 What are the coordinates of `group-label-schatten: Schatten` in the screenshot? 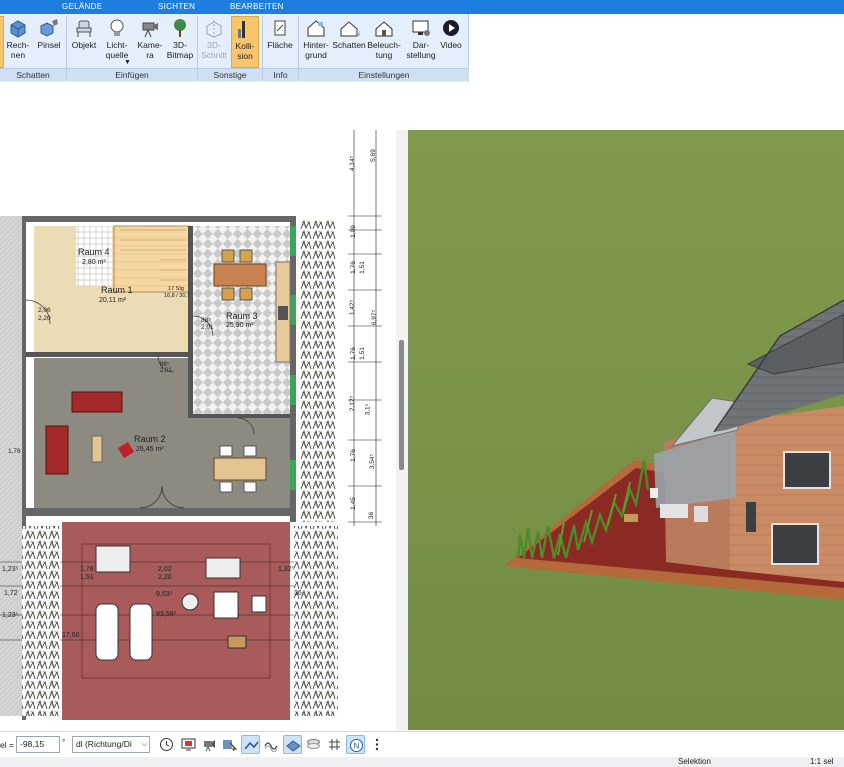 It's located at (33, 74).